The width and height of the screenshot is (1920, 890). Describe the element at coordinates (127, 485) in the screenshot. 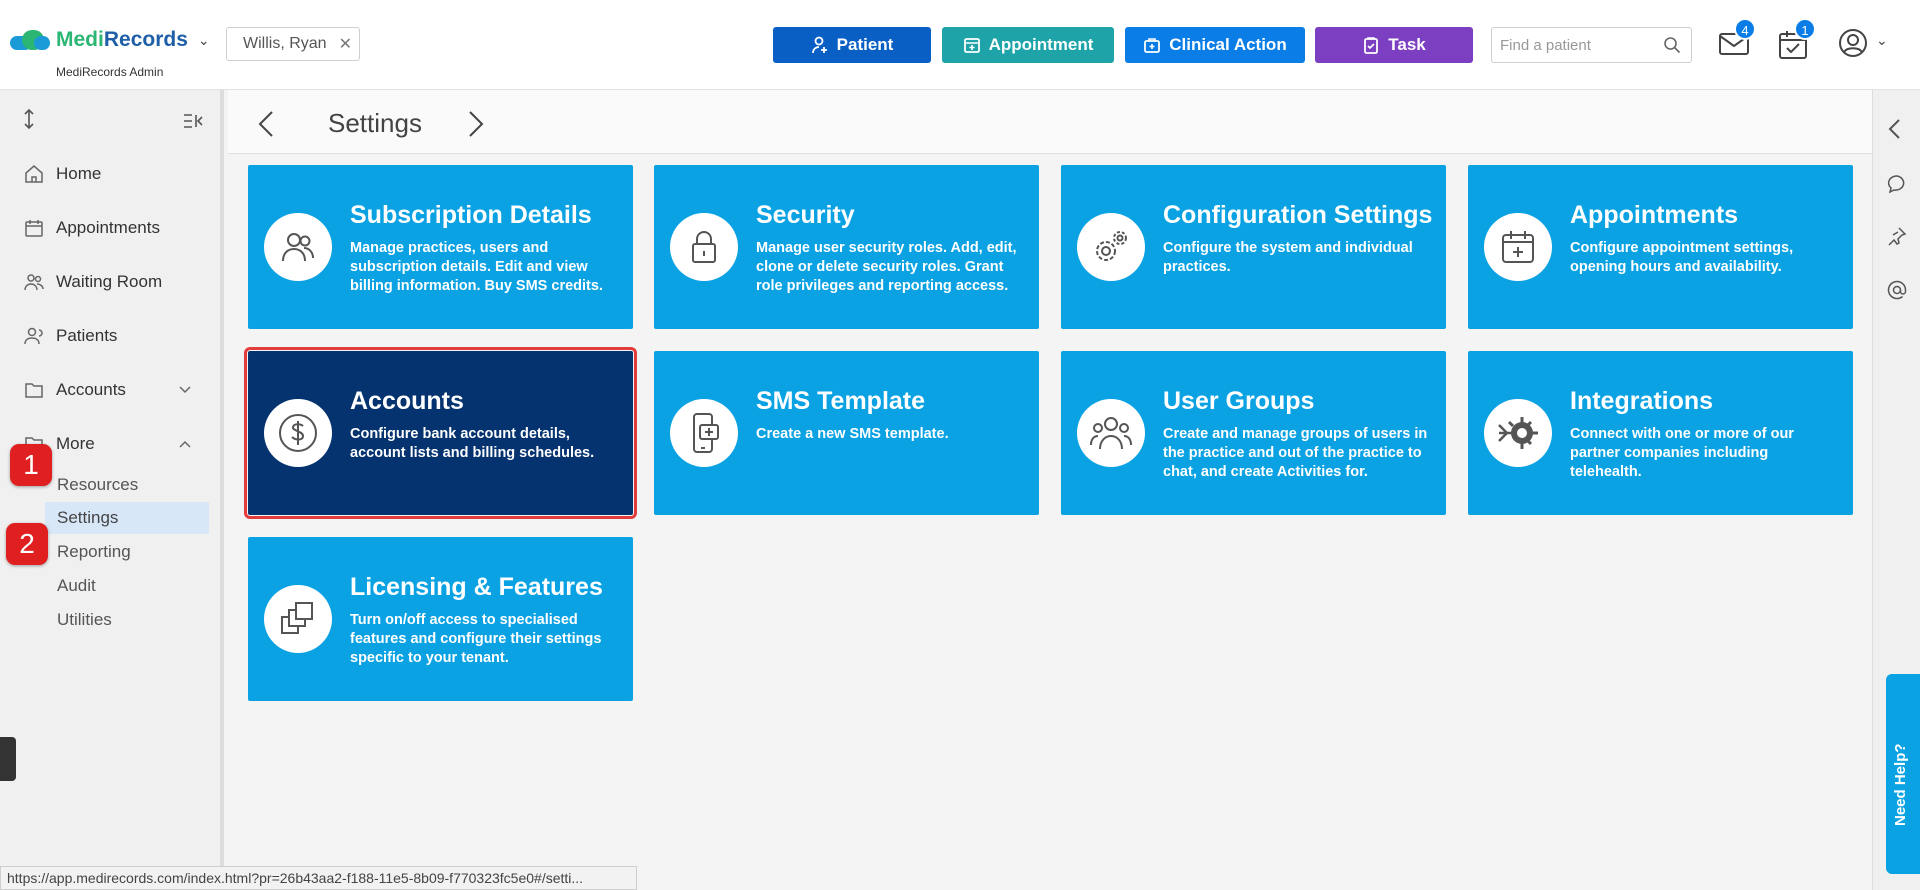

I see `sidebar-subitem-resources: Resources` at that location.